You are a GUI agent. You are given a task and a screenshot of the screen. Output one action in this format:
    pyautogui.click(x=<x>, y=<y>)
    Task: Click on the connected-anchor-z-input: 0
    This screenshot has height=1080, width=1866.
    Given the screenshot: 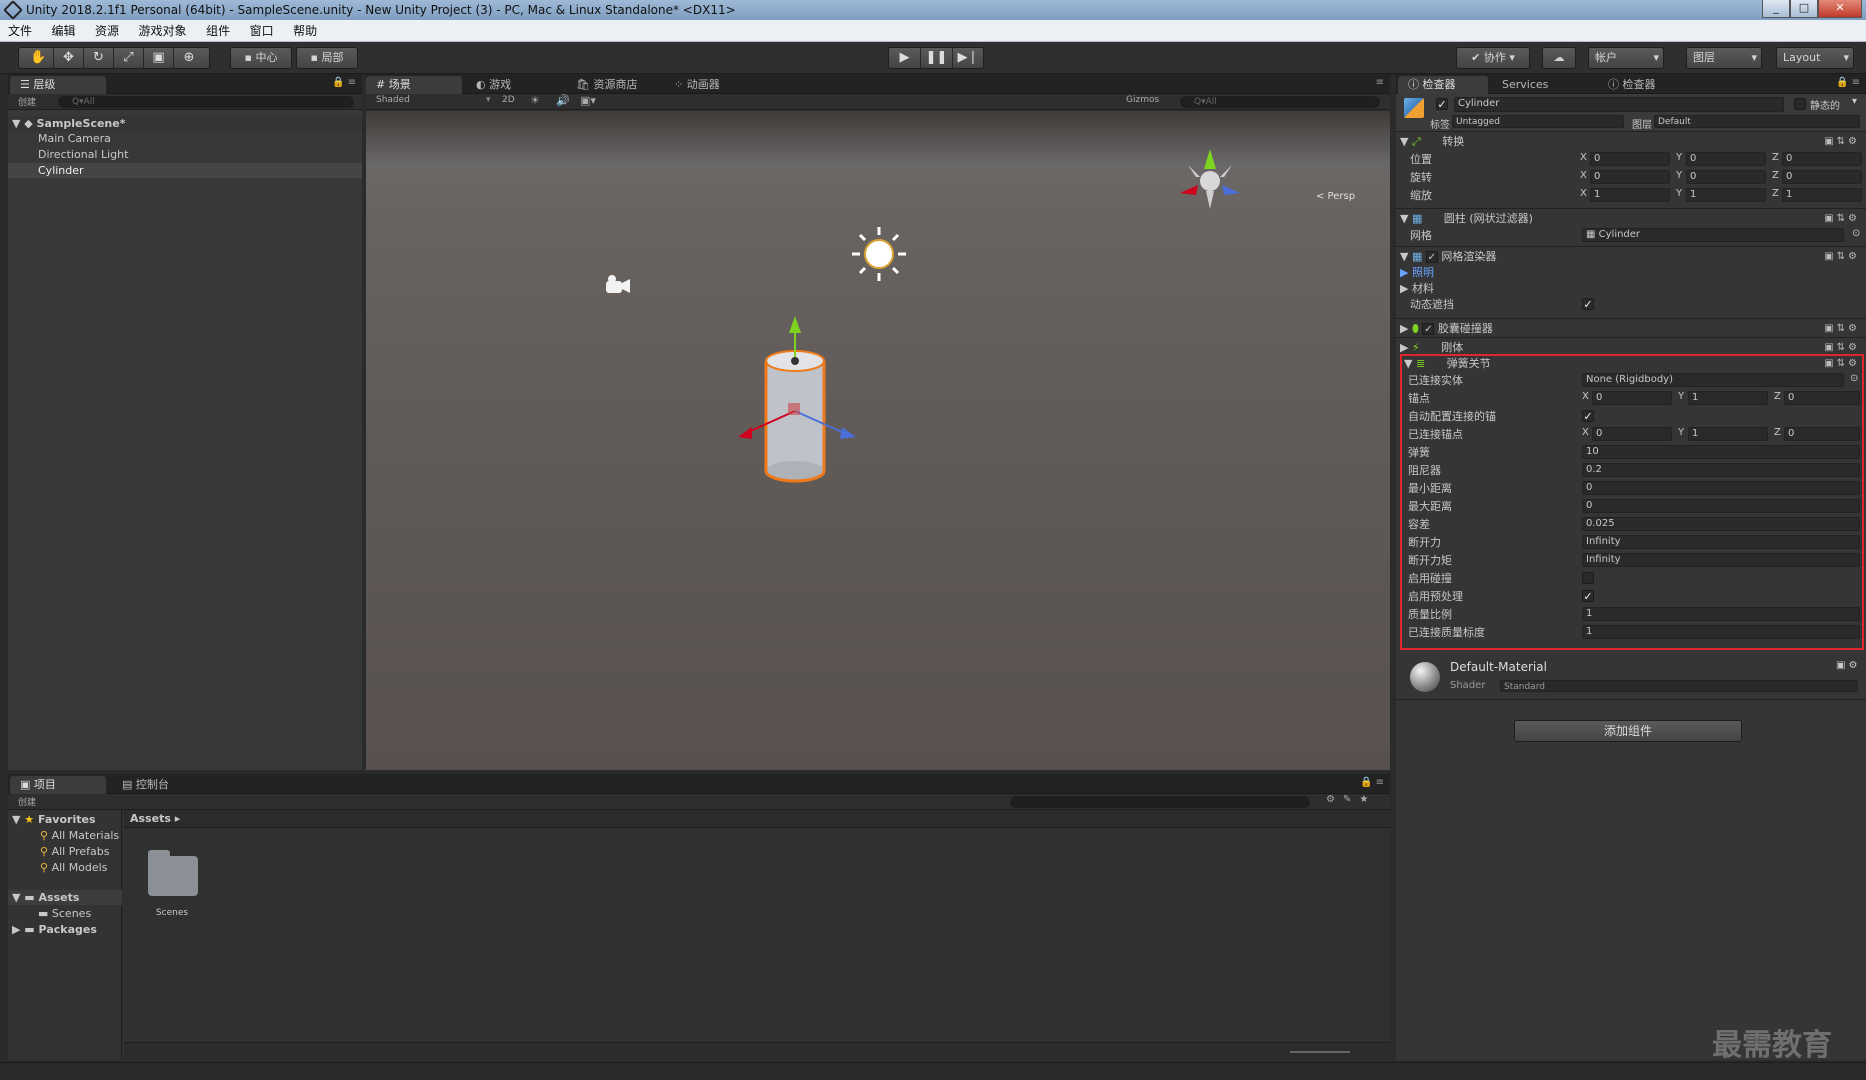 What is the action you would take?
    pyautogui.click(x=1822, y=434)
    